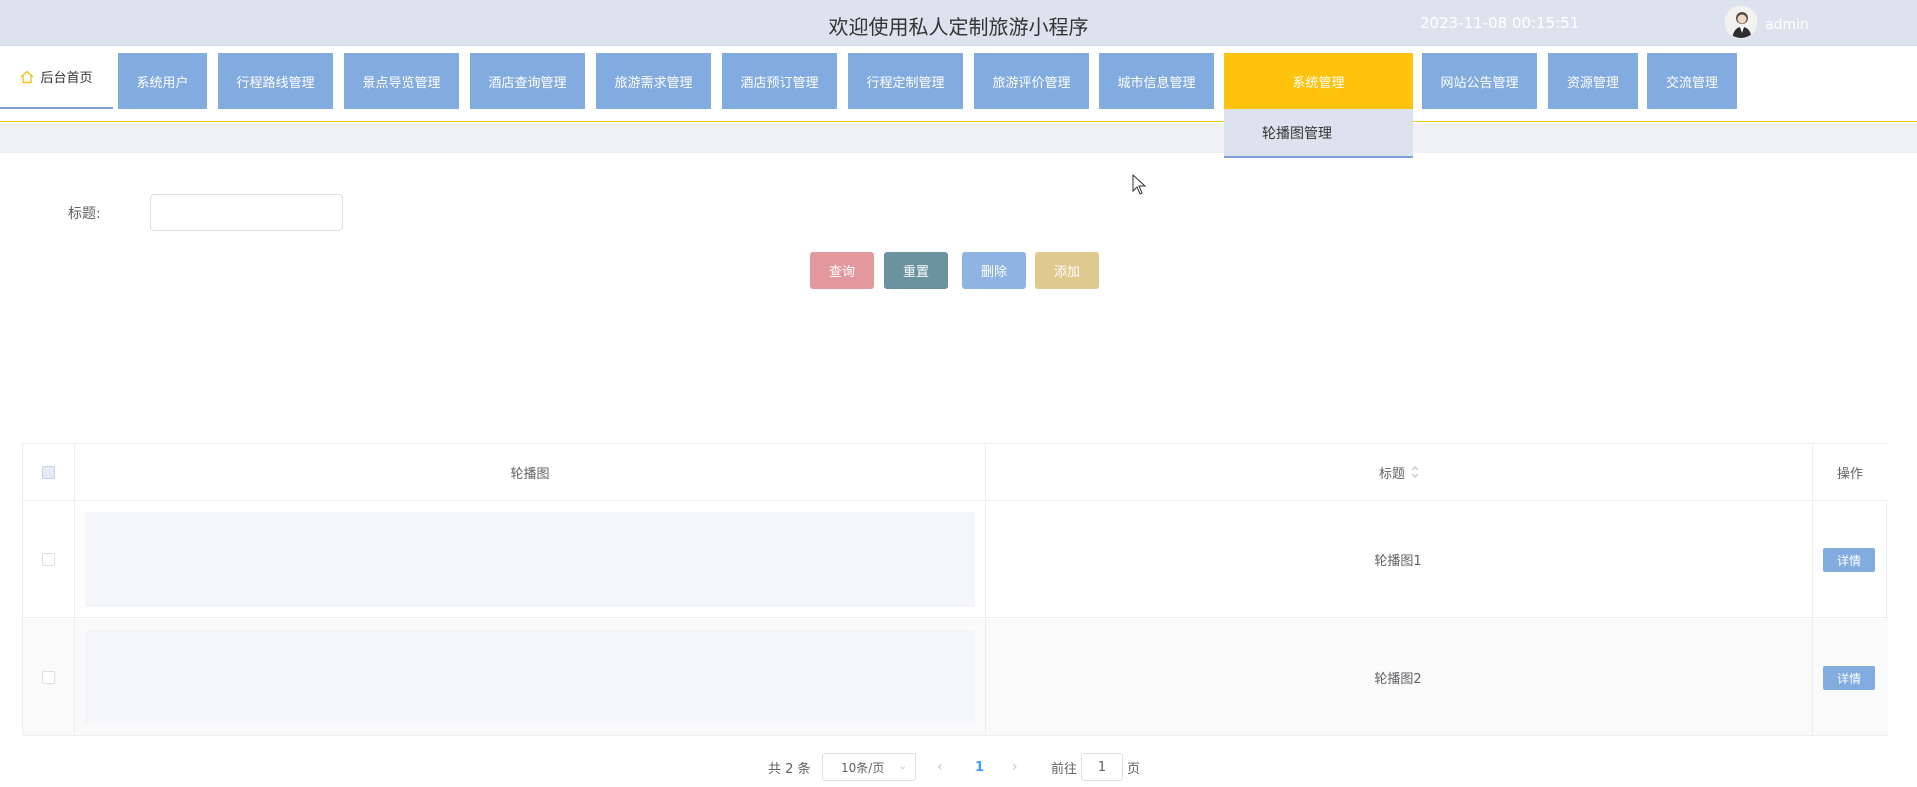  I want to click on nav-item-system-management: 系统管理, so click(1318, 81).